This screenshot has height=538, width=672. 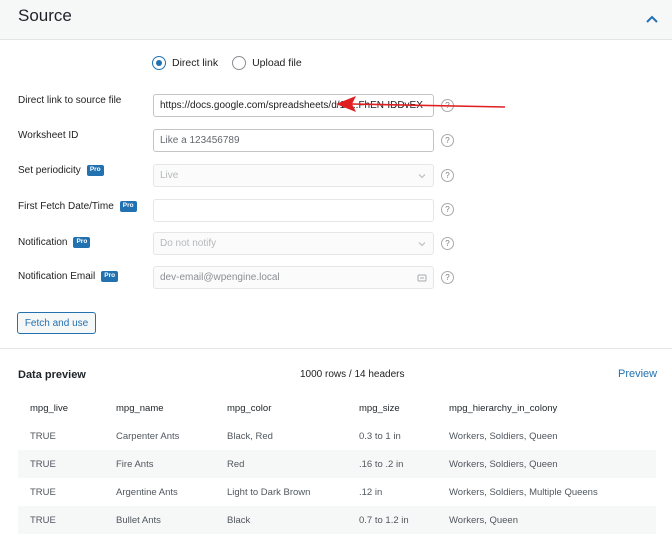 What do you see at coordinates (293, 140) in the screenshot?
I see `worksheet-id-input: Like a 123456789` at bounding box center [293, 140].